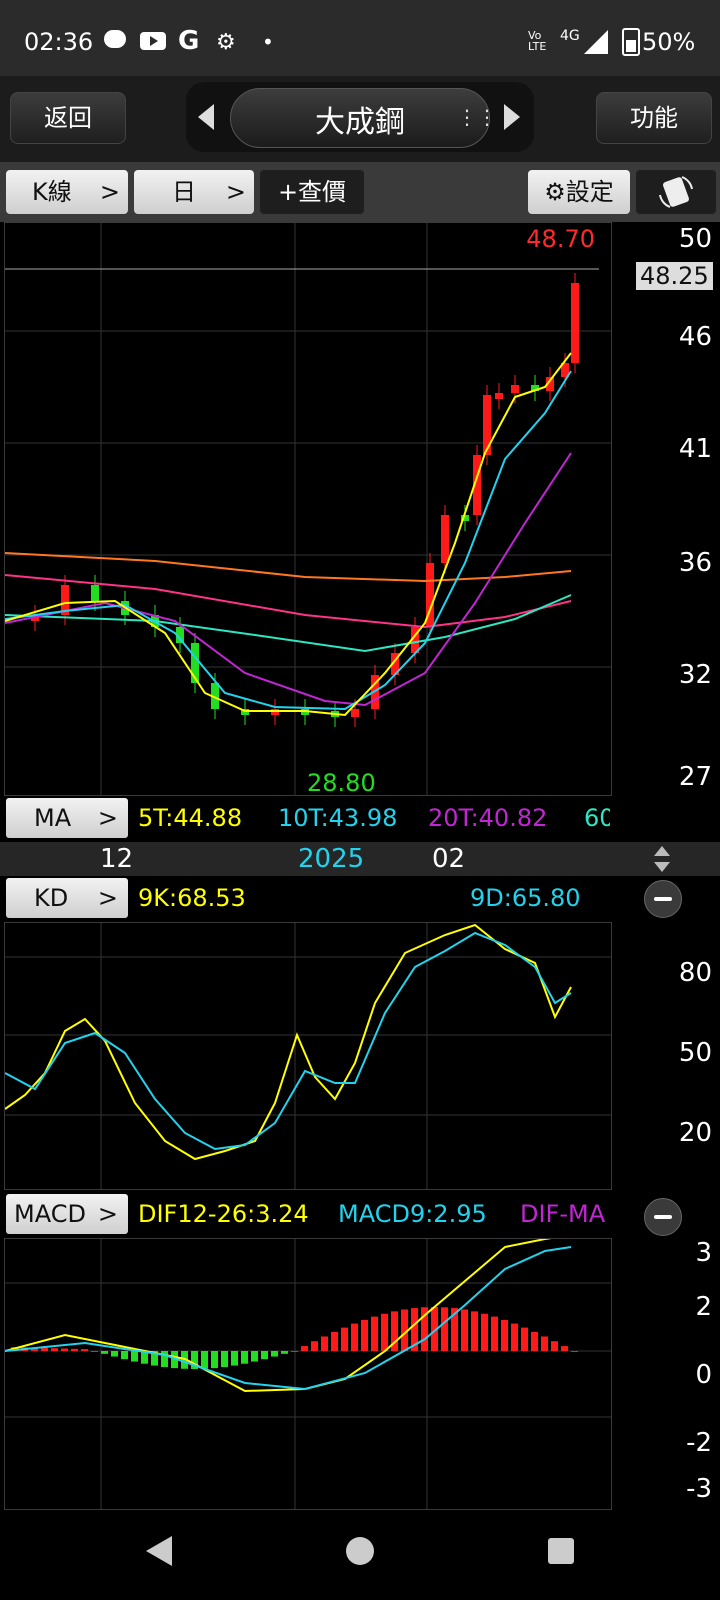 This screenshot has width=720, height=1600. What do you see at coordinates (360, 1551) in the screenshot?
I see `home-nav-icon` at bounding box center [360, 1551].